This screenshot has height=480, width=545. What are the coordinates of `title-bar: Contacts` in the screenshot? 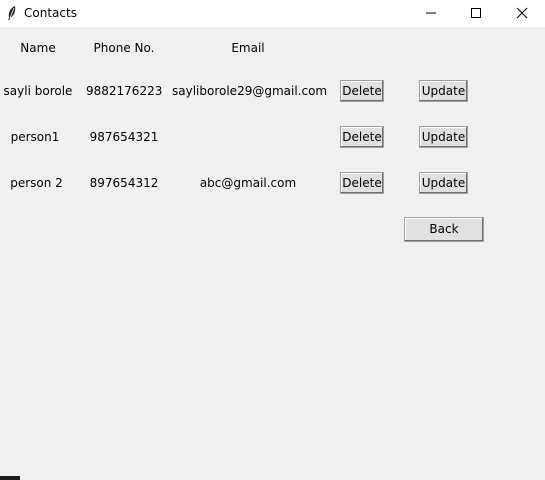 It's located at (272, 13).